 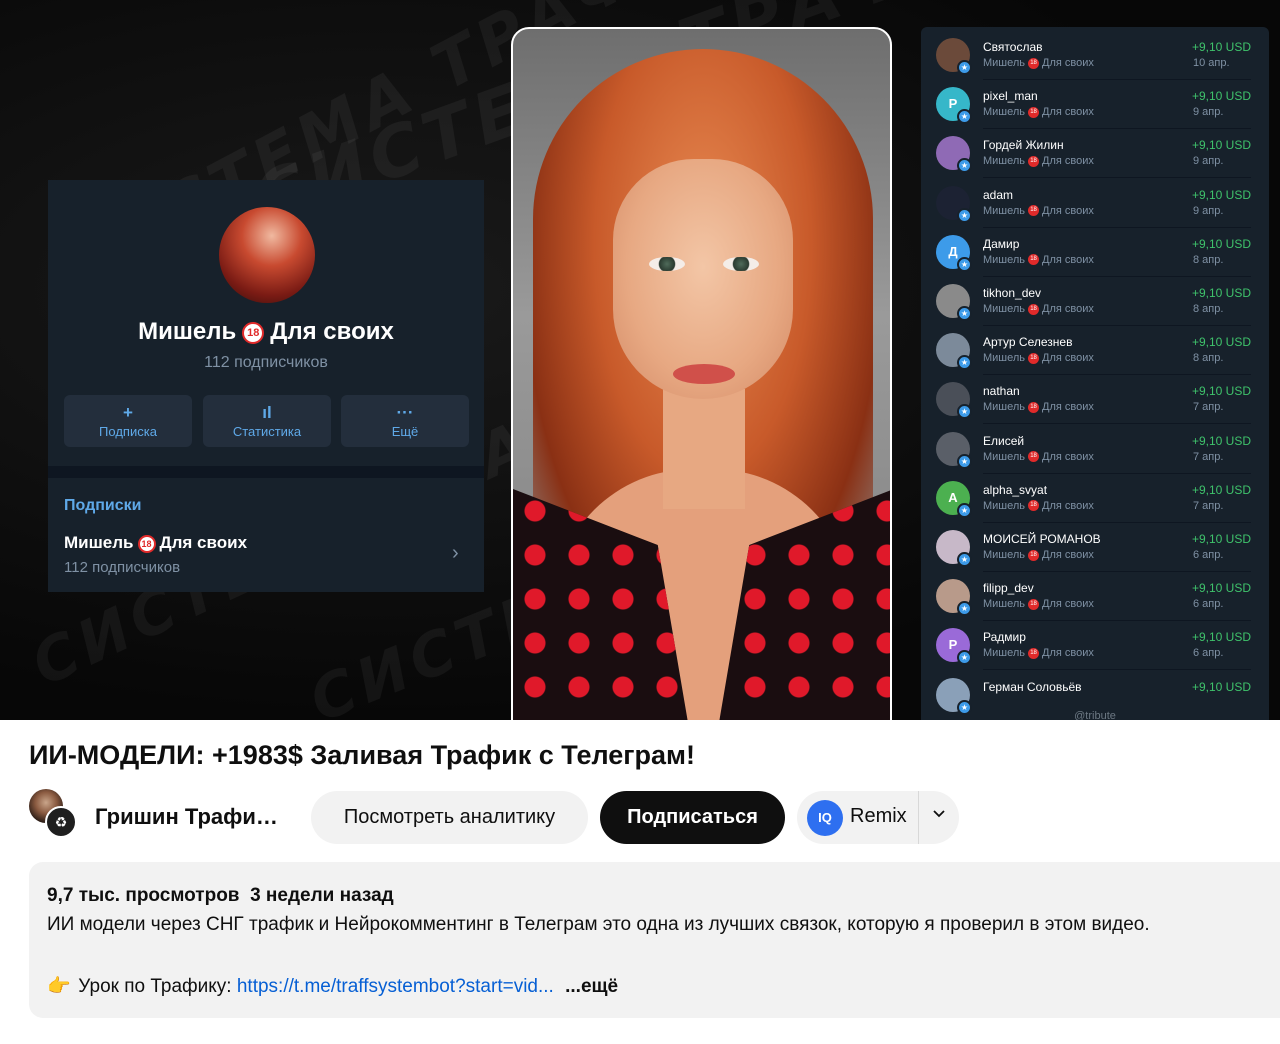 I want to click on chevron-right-icon: ›, so click(x=455, y=553).